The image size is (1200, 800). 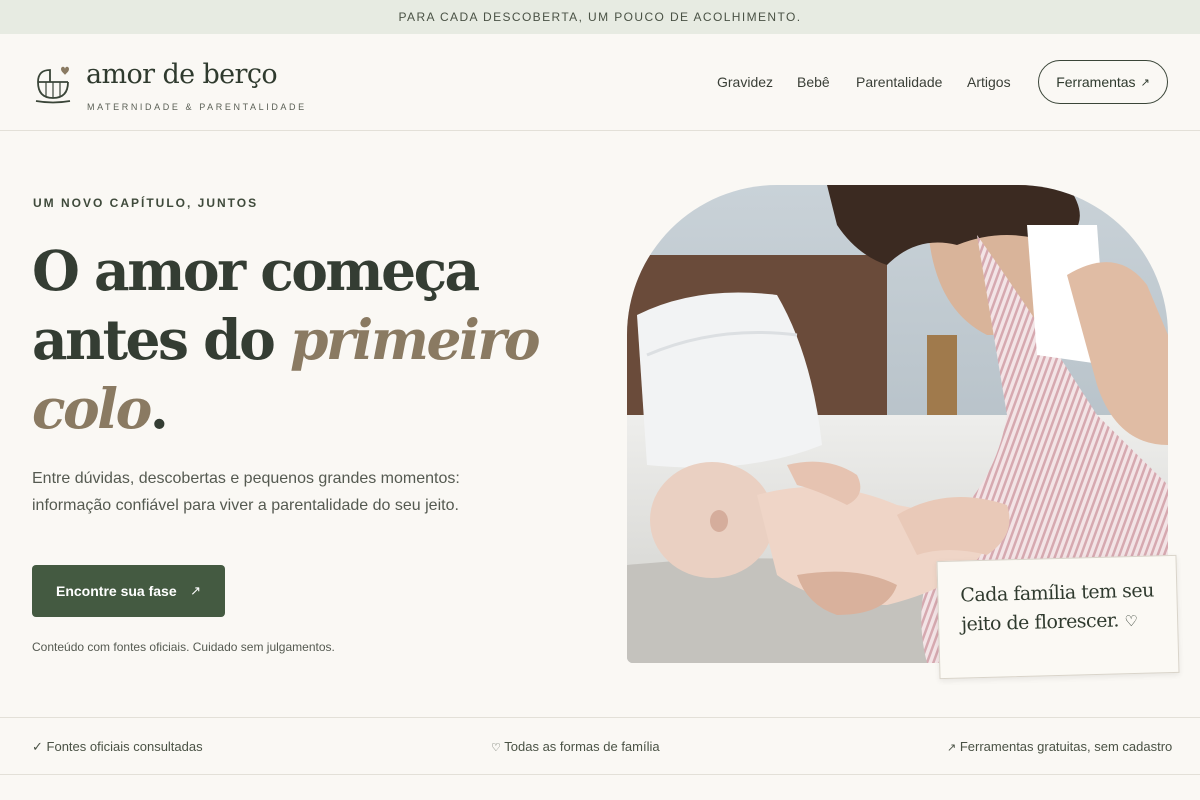 What do you see at coordinates (53, 84) in the screenshot?
I see `cradle-heart-icon` at bounding box center [53, 84].